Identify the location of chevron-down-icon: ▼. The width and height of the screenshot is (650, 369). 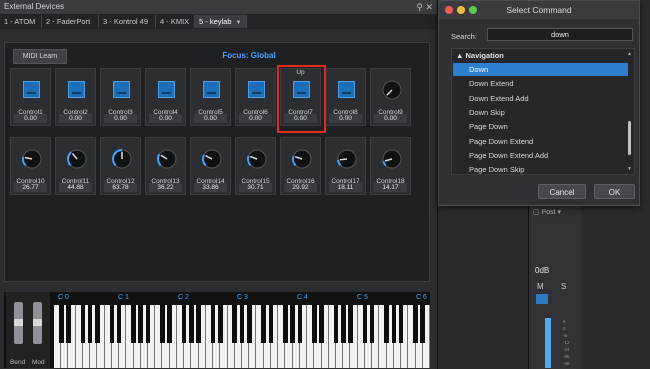
(239, 23).